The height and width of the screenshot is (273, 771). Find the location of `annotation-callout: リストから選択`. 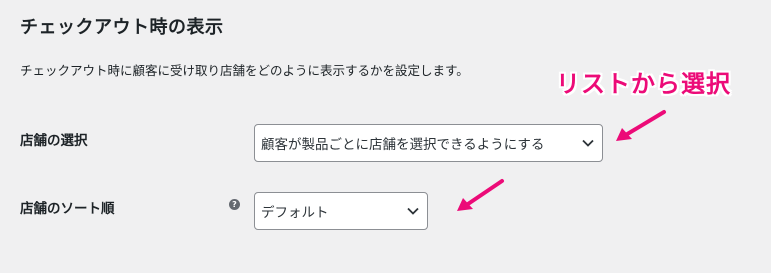

annotation-callout: リストから選択 is located at coordinates (643, 84).